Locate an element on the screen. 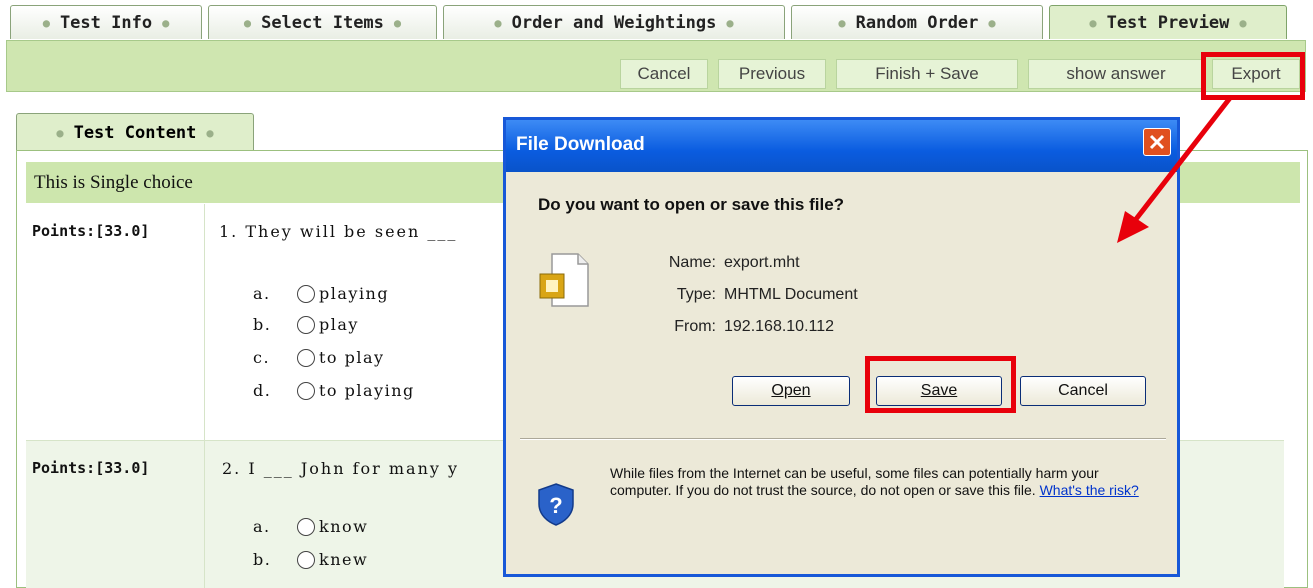 The height and width of the screenshot is (588, 1313). name-value: export.mht is located at coordinates (762, 262).